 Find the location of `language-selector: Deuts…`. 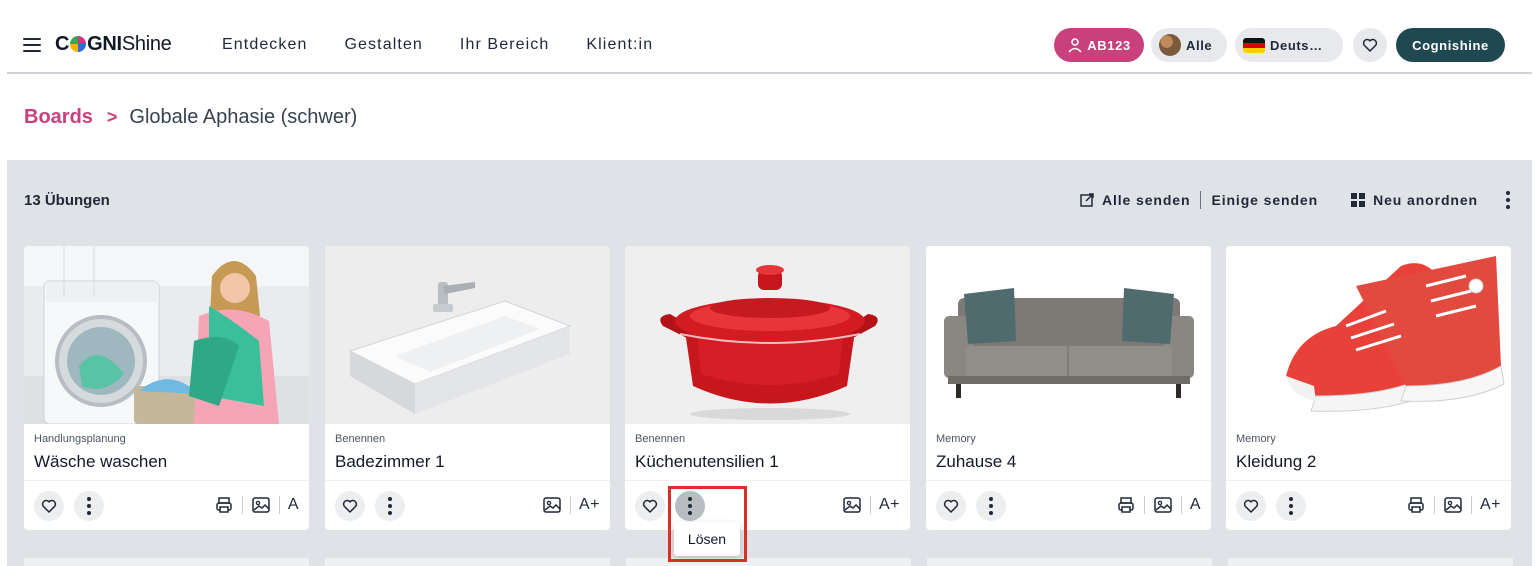

language-selector: Deuts… is located at coordinates (1289, 45).